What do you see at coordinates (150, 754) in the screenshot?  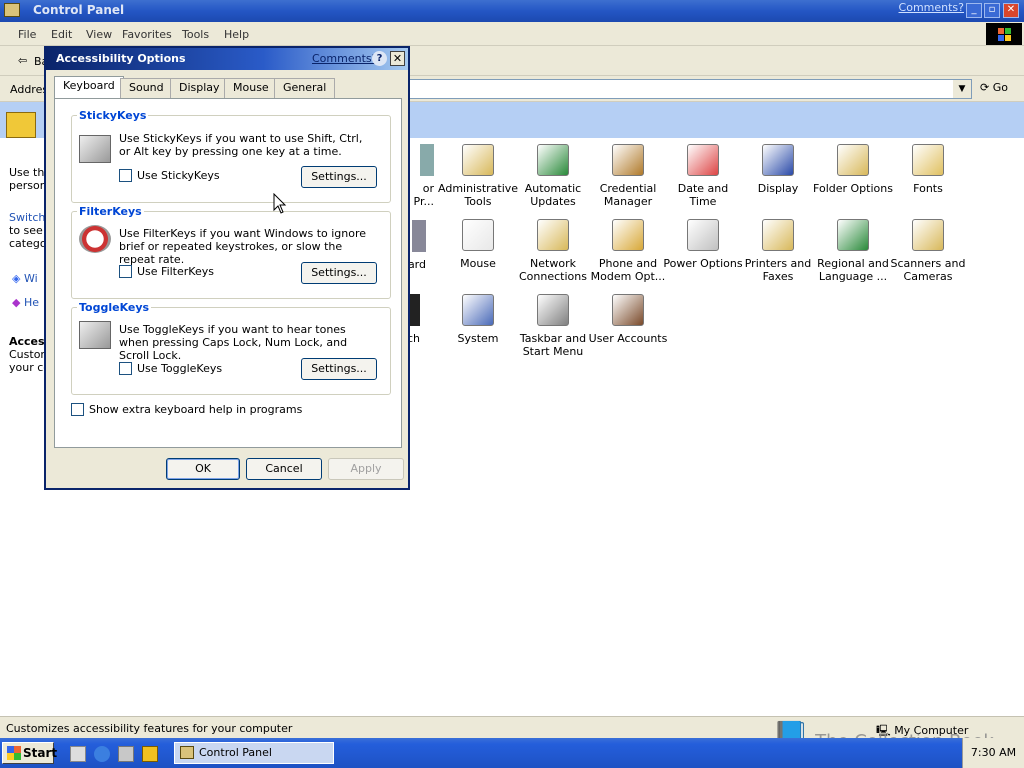 I see `media-player-icon` at bounding box center [150, 754].